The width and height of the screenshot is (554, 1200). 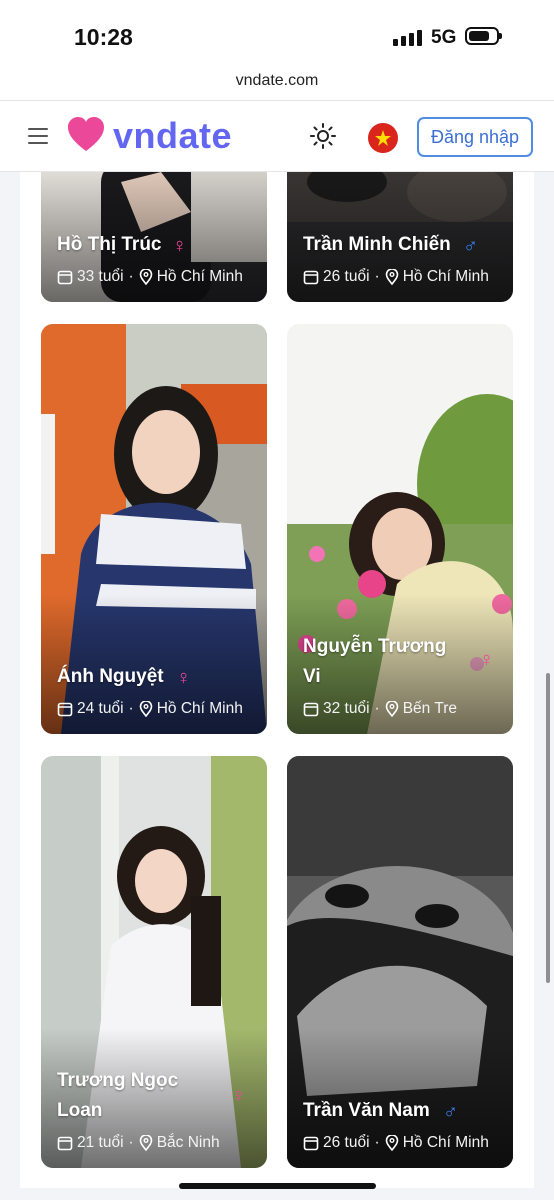 I want to click on profile-name: Trần Văn Nam, so click(x=366, y=1110).